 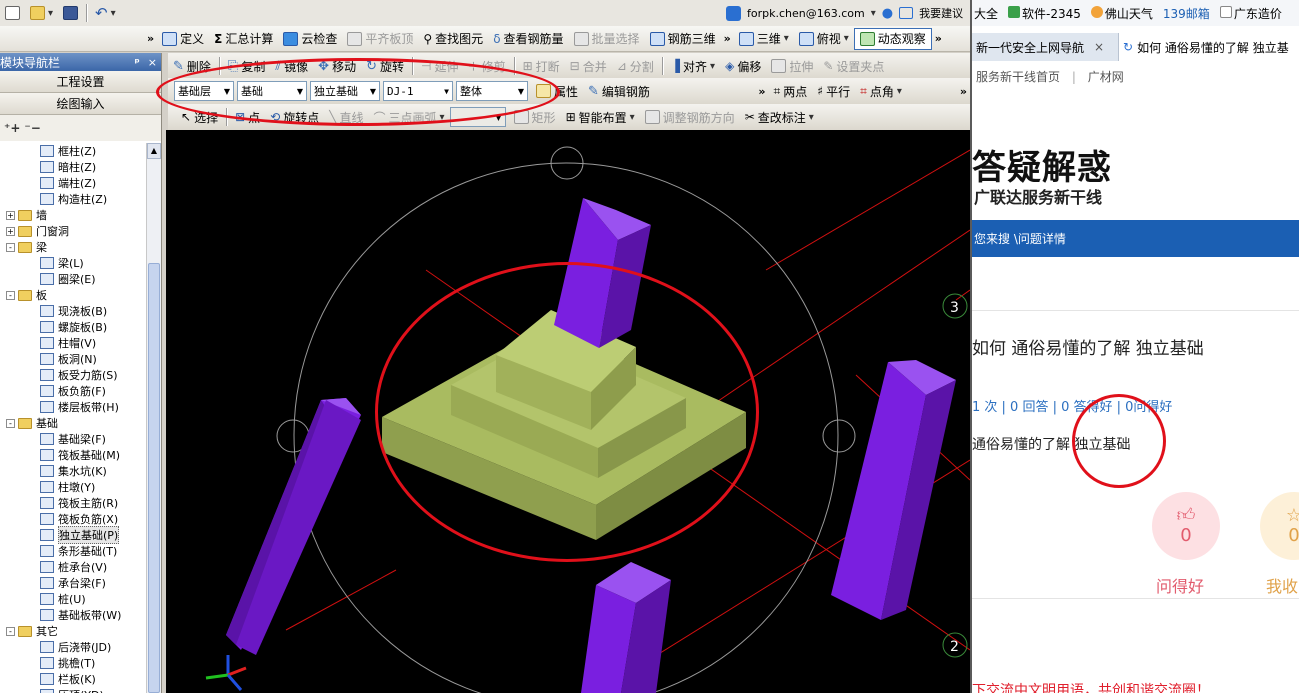 What do you see at coordinates (80, 104) in the screenshot?
I see `drawing-input-button: 绘图输入` at bounding box center [80, 104].